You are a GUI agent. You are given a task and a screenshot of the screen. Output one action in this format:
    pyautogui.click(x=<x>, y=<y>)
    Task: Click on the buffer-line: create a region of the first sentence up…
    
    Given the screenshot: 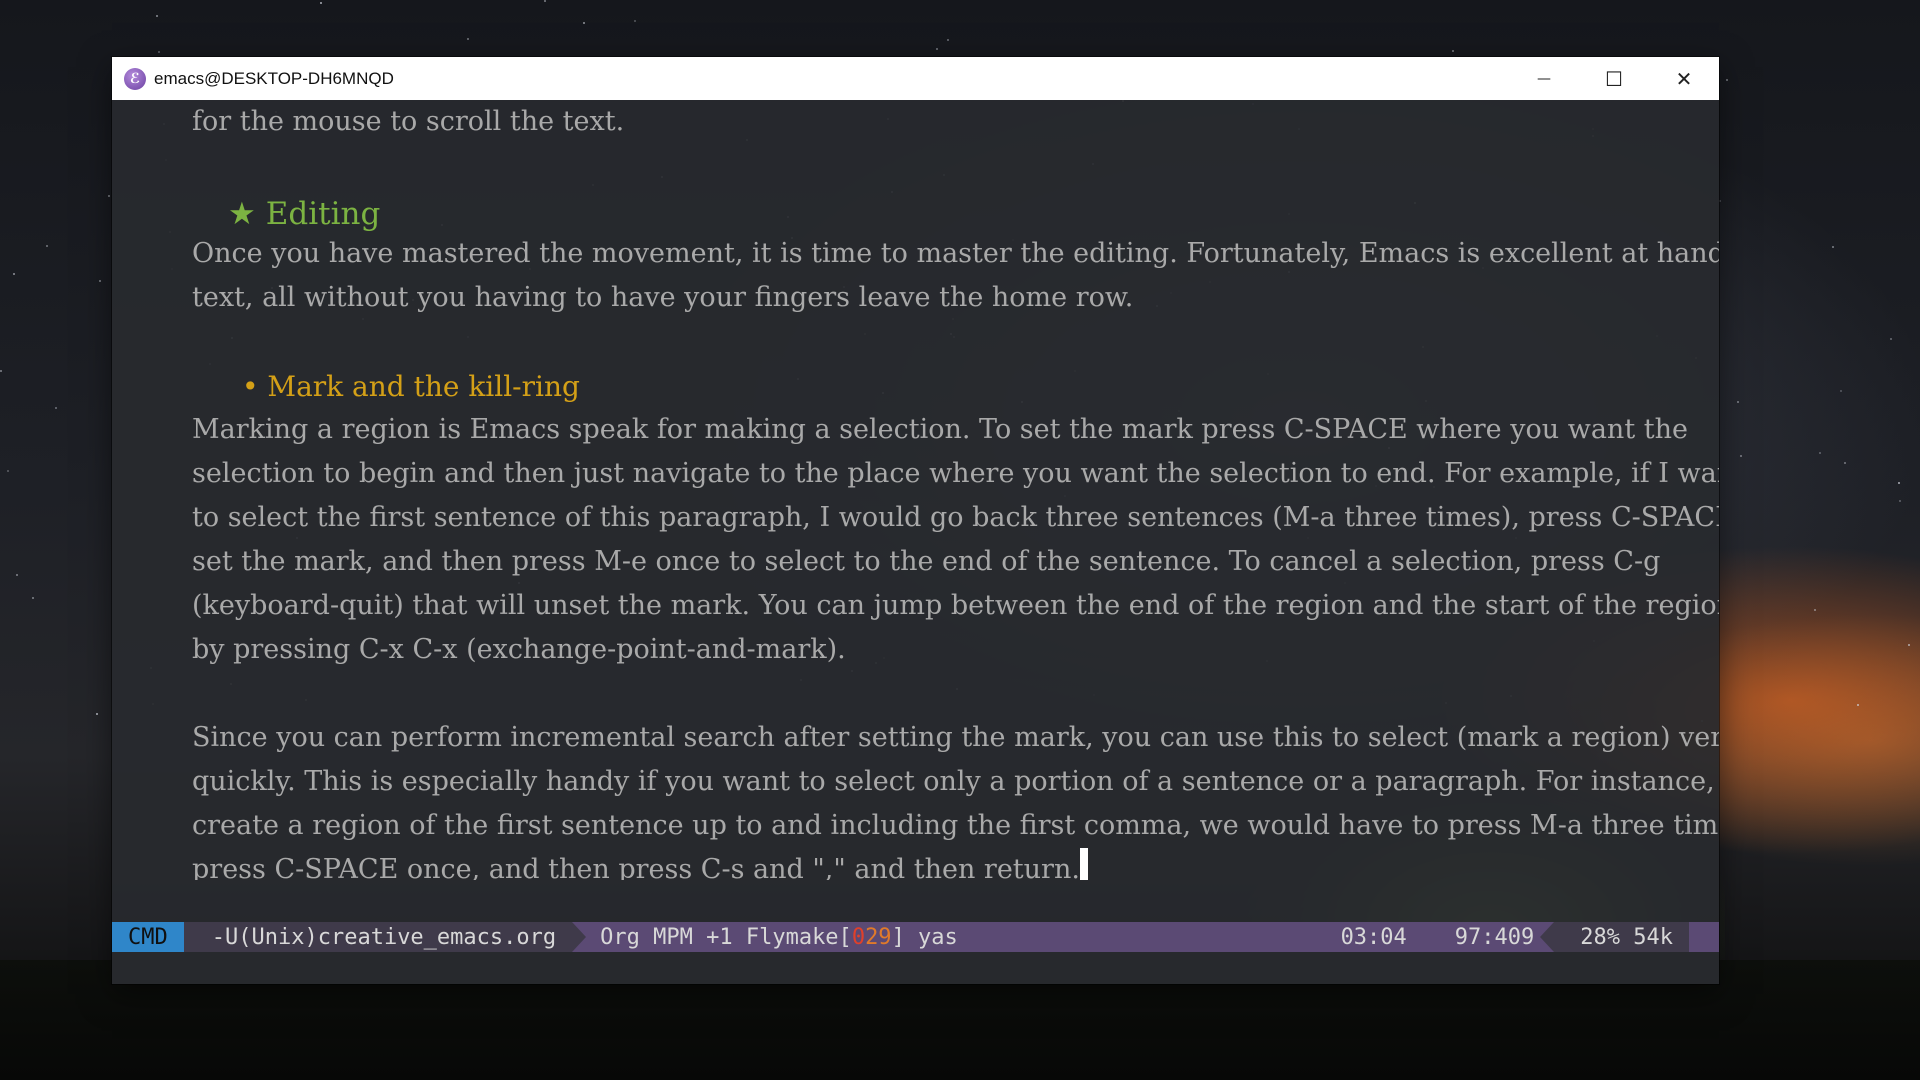 What is the action you would take?
    pyautogui.click(x=955, y=825)
    